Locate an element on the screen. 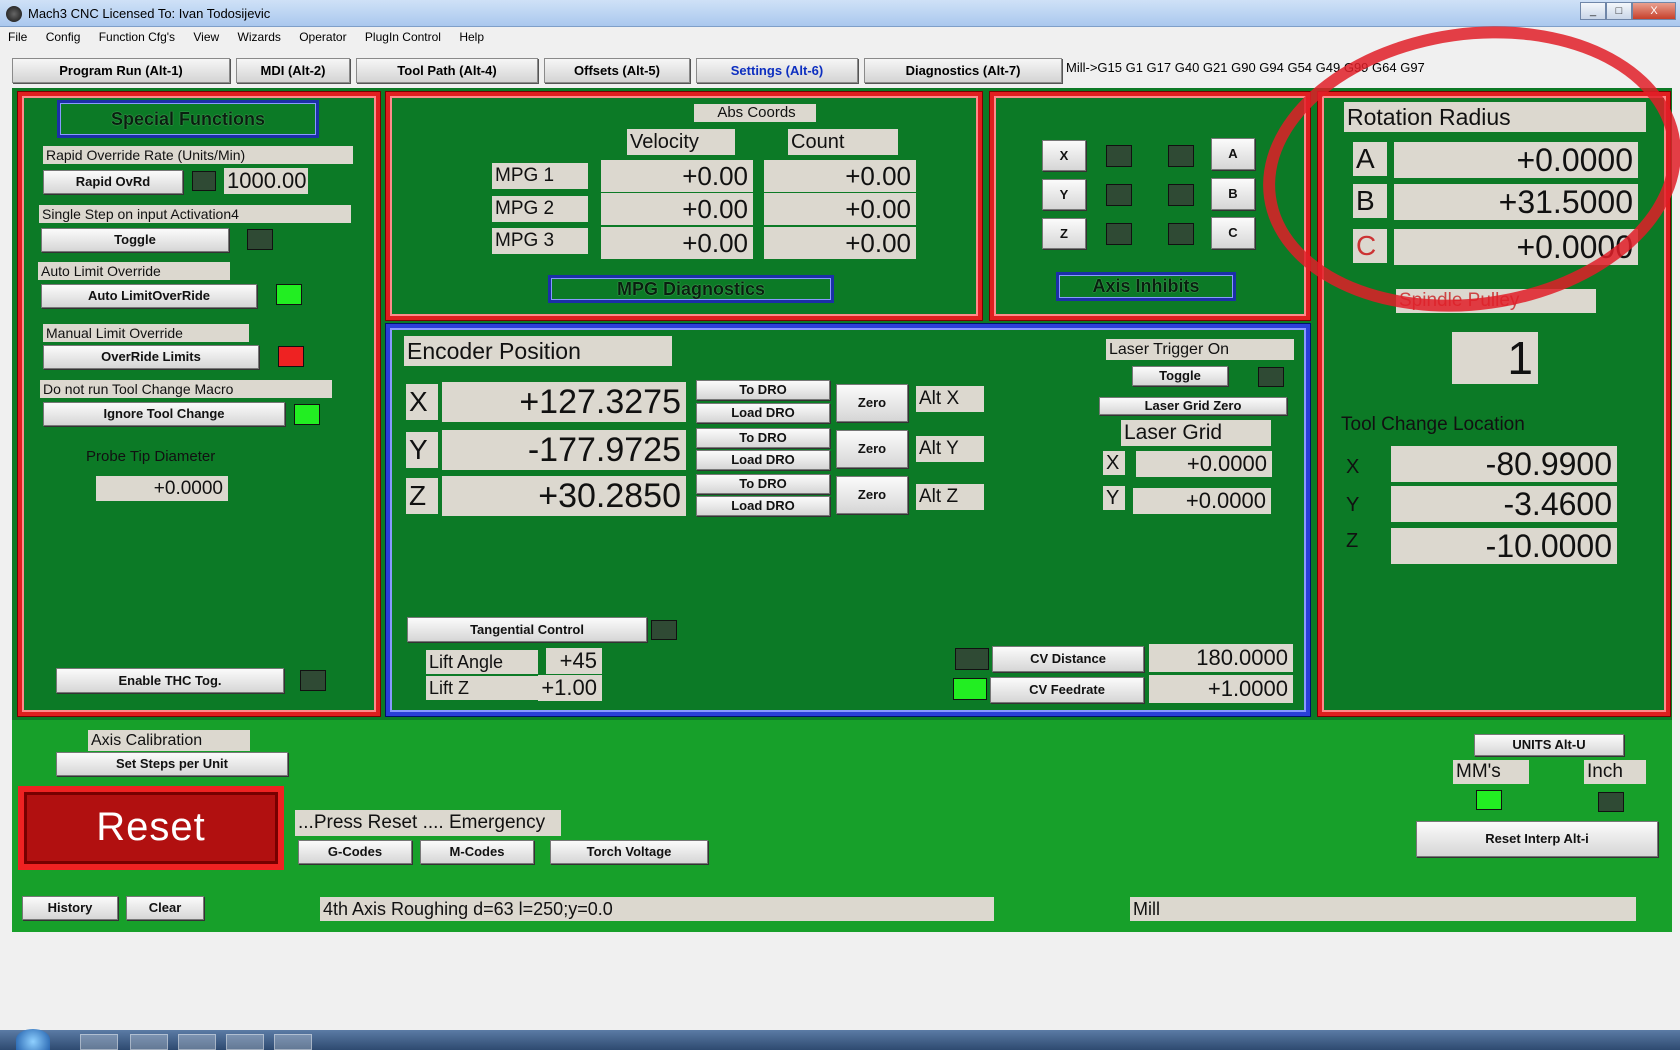  inhibit-a-button: A is located at coordinates (1233, 154).